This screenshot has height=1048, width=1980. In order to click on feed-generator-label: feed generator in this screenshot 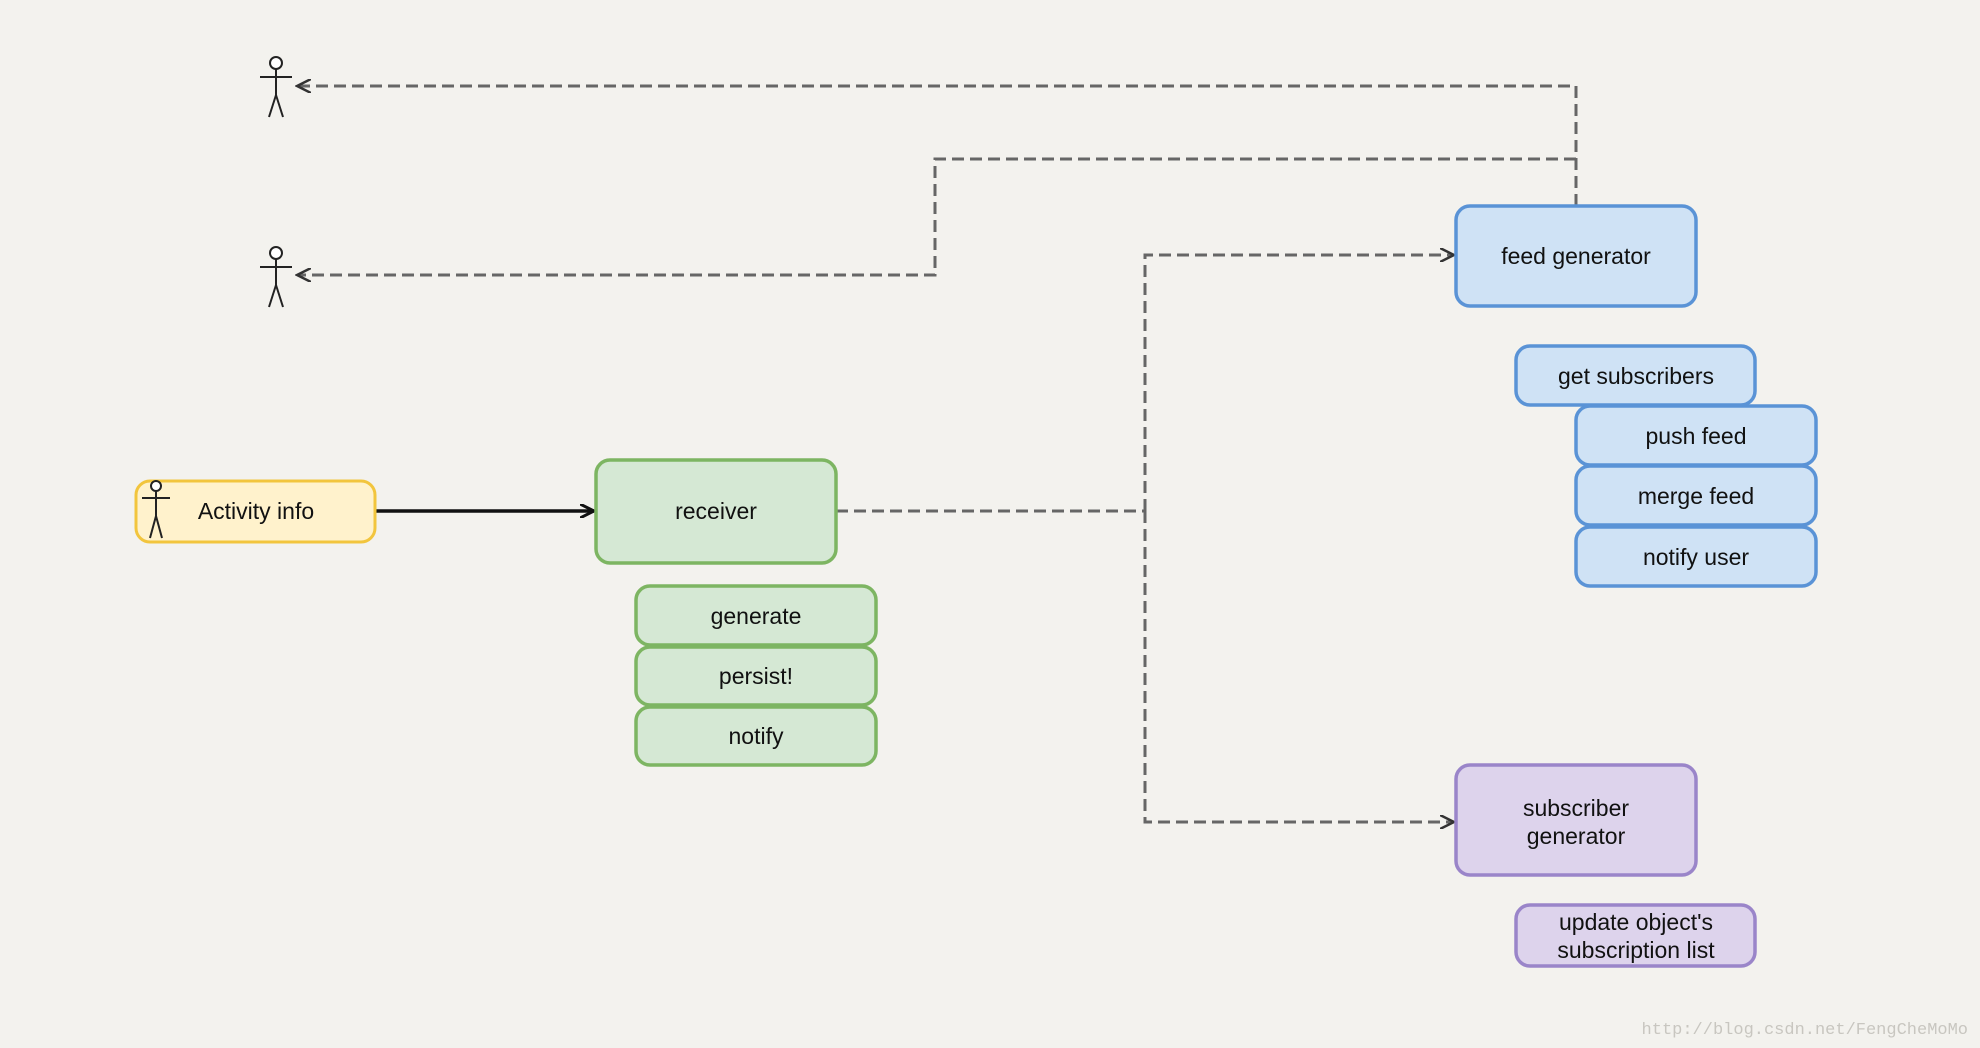, I will do `click(1576, 256)`.